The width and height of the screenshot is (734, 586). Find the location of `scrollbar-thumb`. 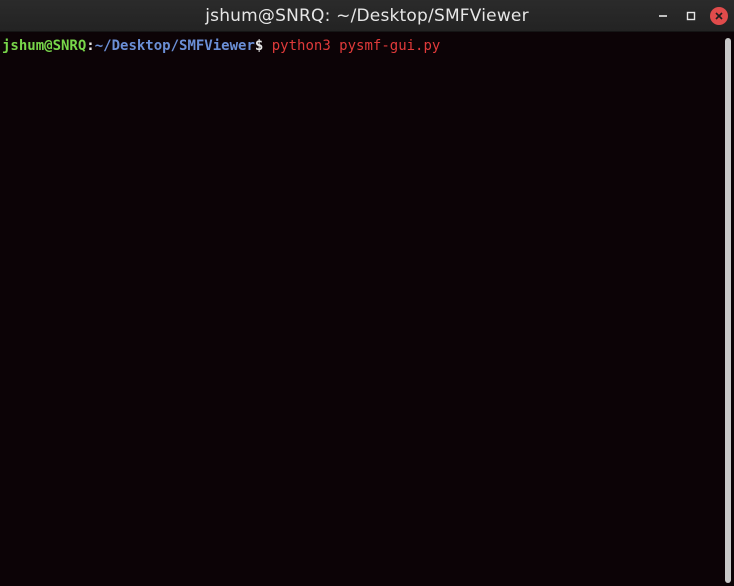

scrollbar-thumb is located at coordinates (728, 310).